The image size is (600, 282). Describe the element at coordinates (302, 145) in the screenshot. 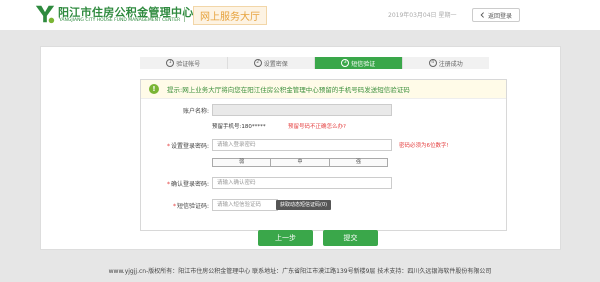

I see `password-input: 请输入登录密码` at that location.